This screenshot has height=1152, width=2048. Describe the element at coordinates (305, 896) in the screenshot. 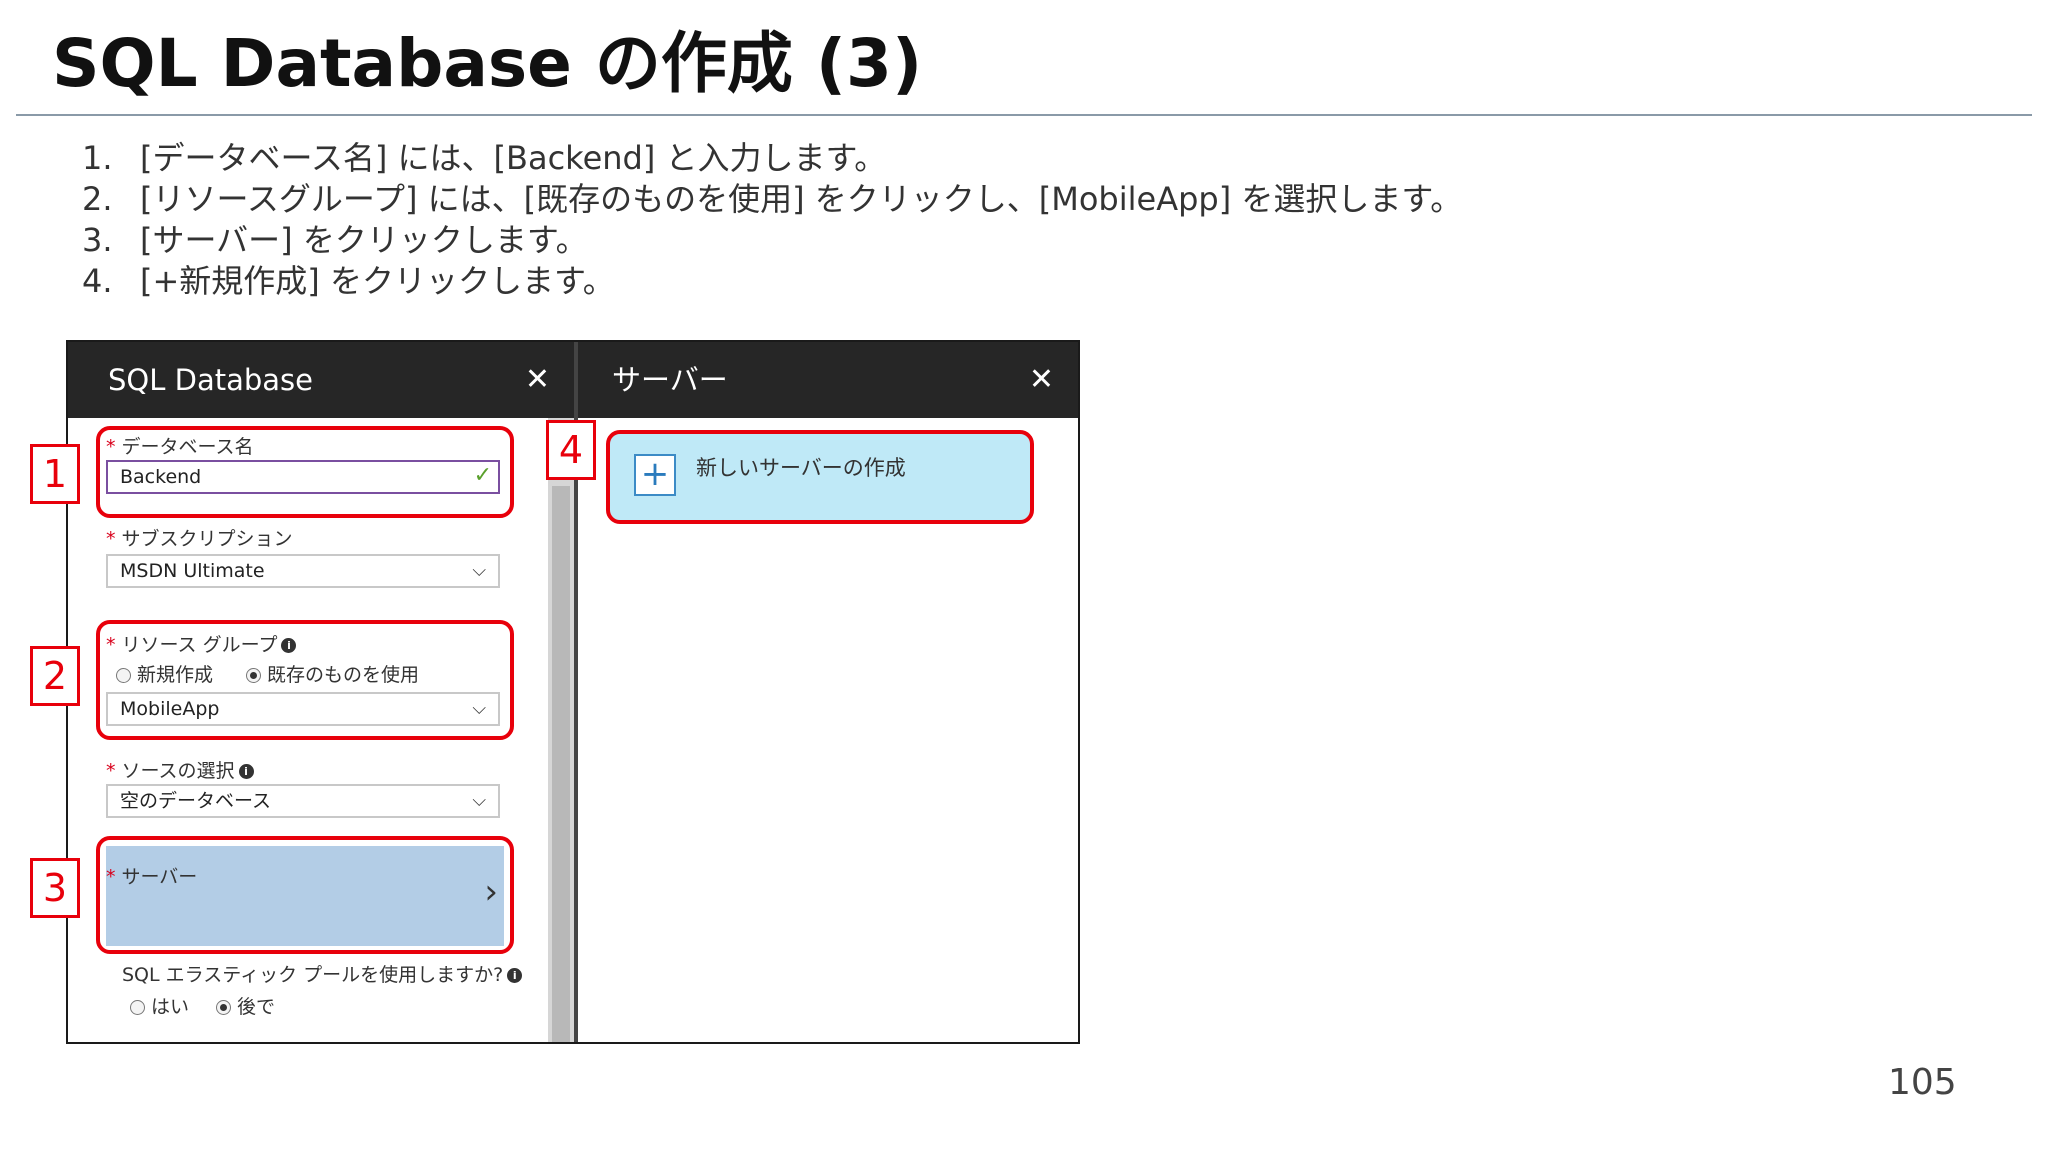

I see `server-picker-row: * サーバー ›` at that location.